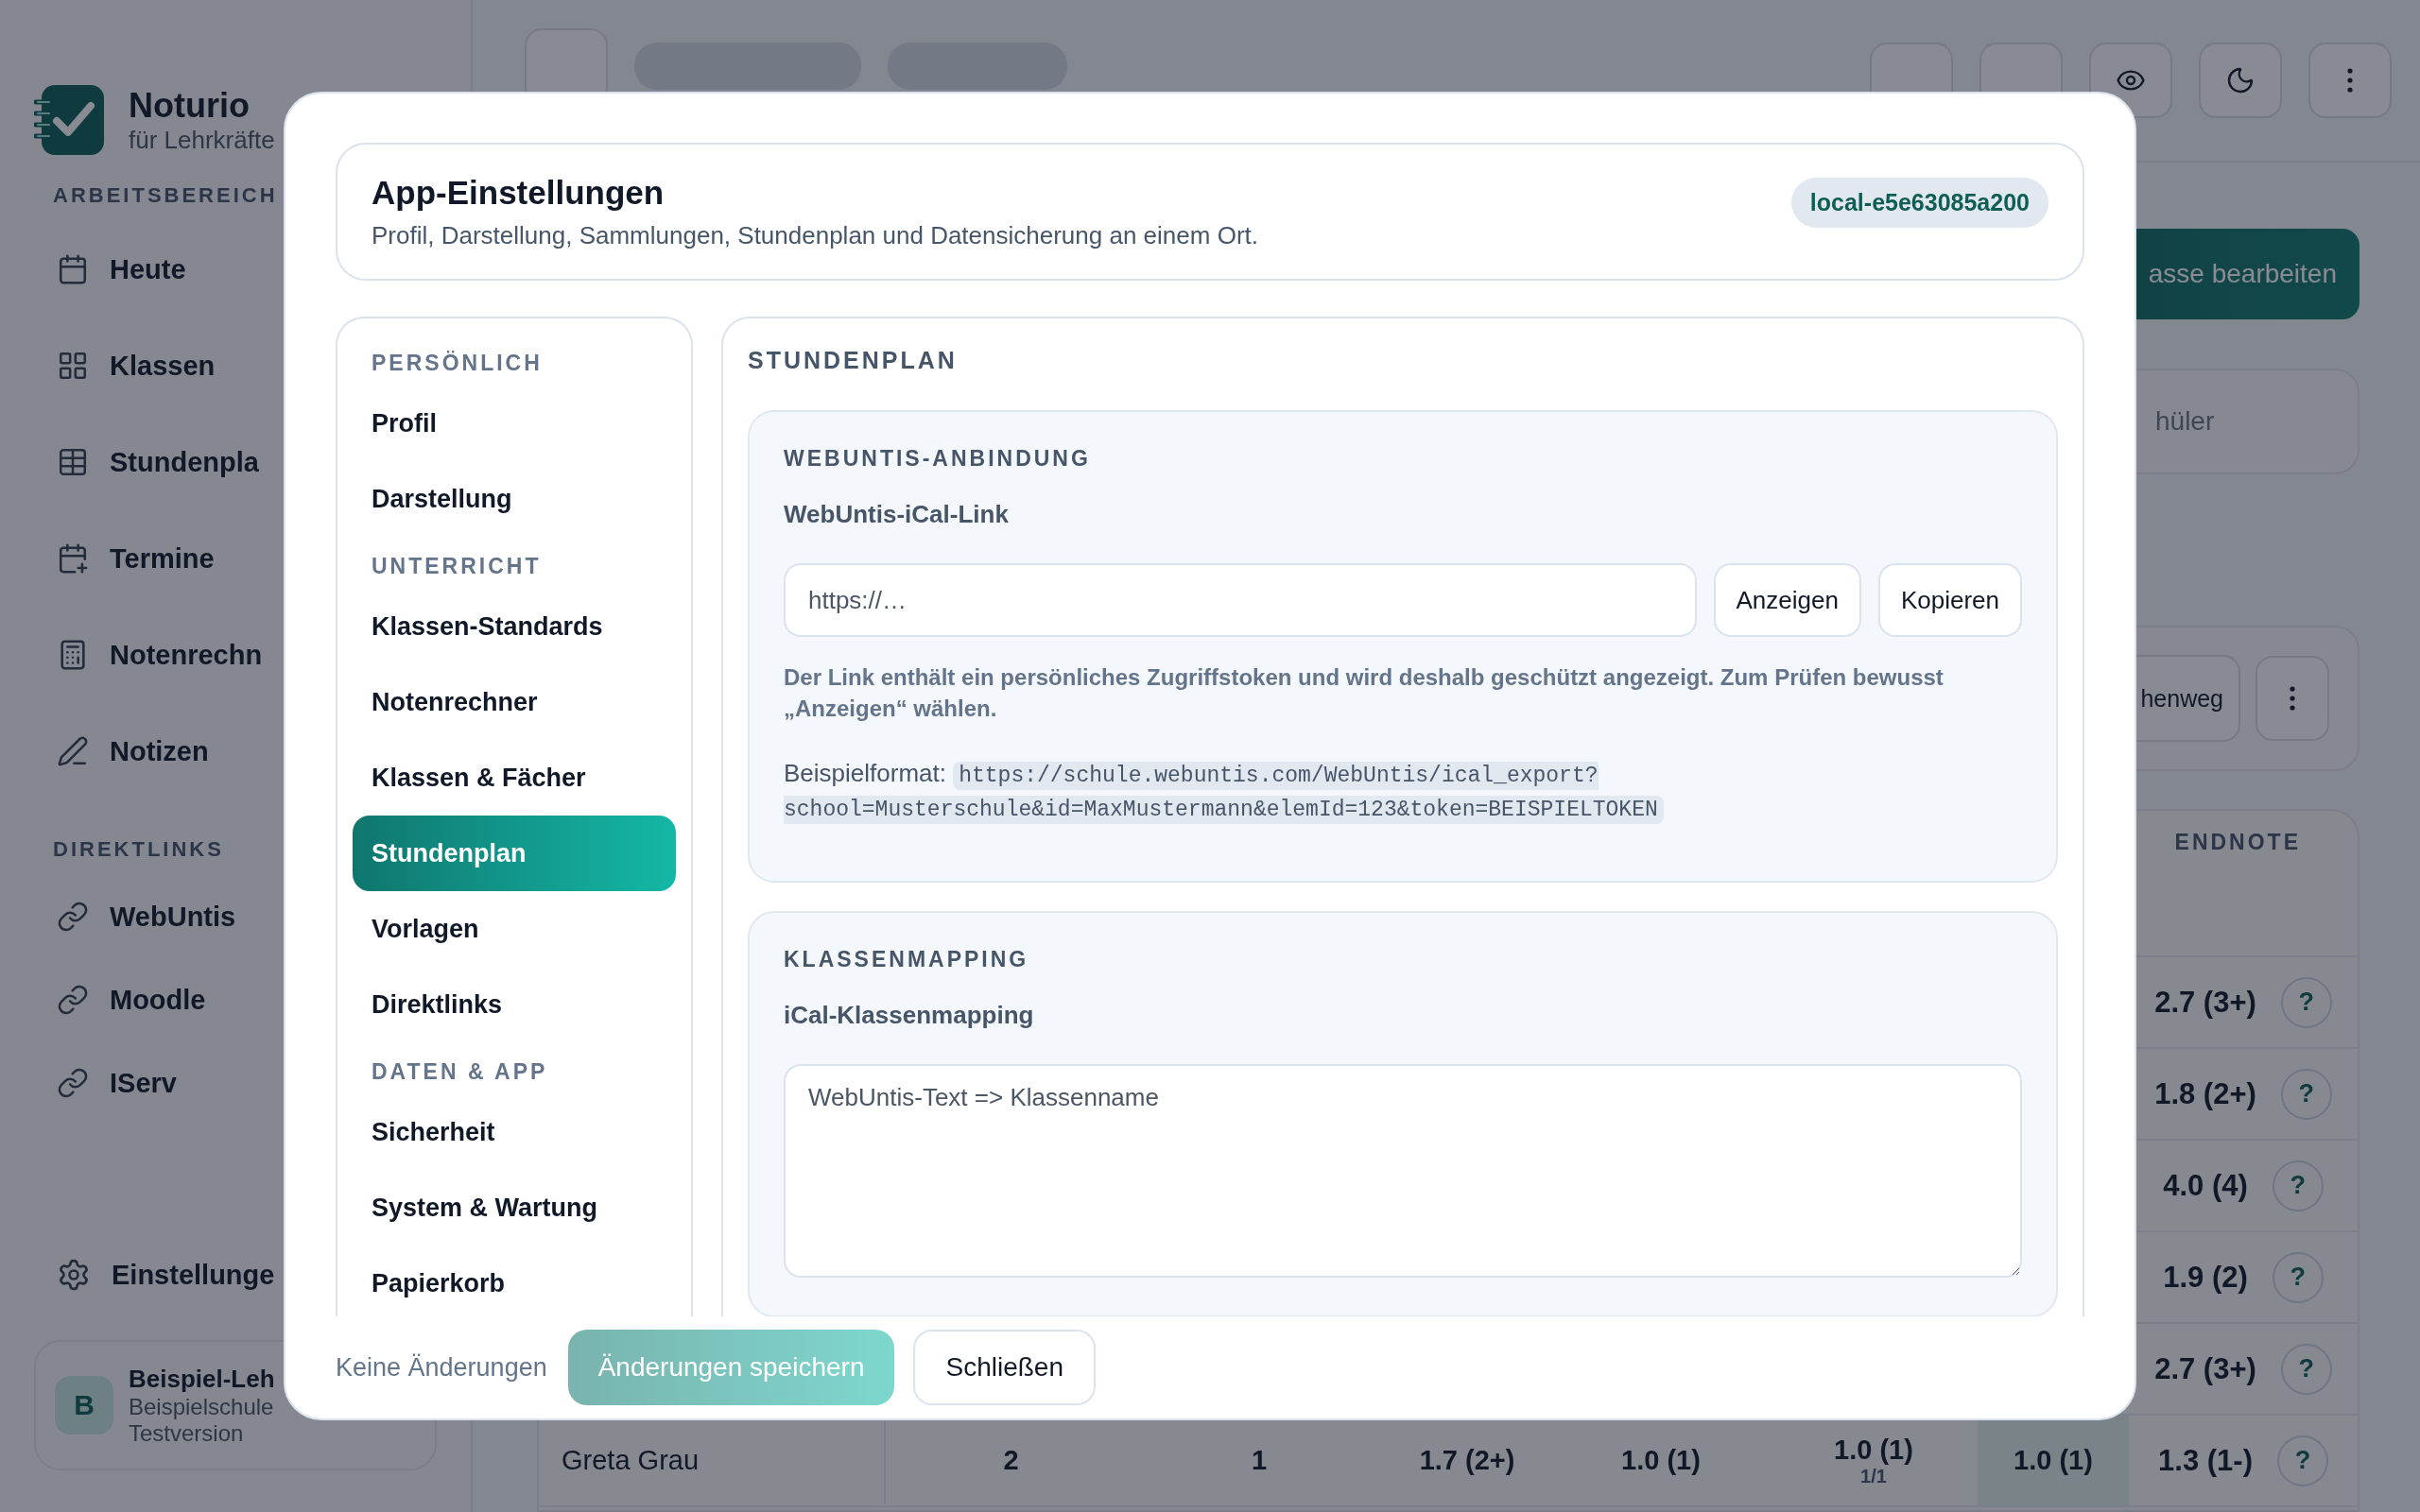 The width and height of the screenshot is (2420, 1512). Describe the element at coordinates (514, 1208) in the screenshot. I see `settings-nav-item: System & Wartung` at that location.